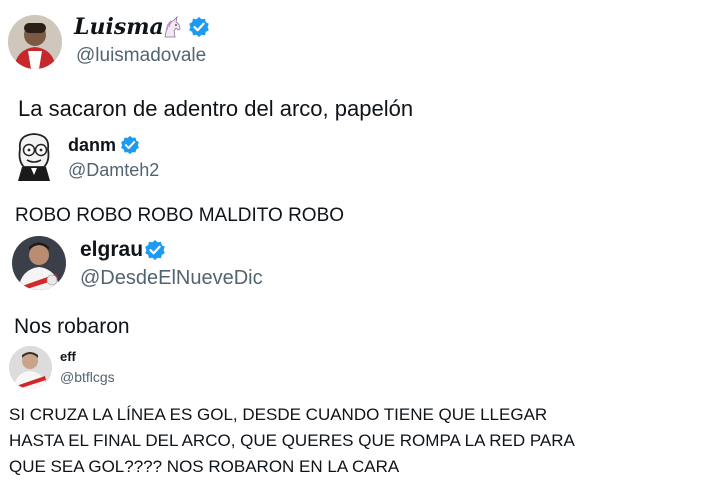 This screenshot has width=728, height=488. Describe the element at coordinates (111, 250) in the screenshot. I see `display-name: elgrau` at that location.